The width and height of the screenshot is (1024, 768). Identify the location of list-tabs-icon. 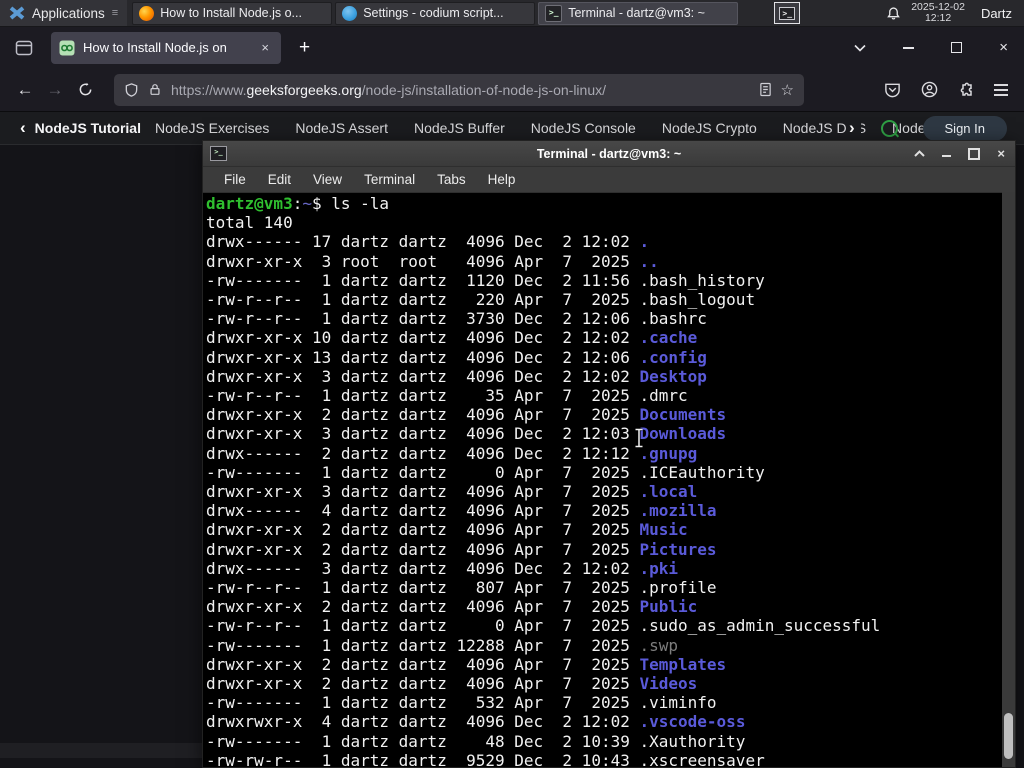
(860, 48).